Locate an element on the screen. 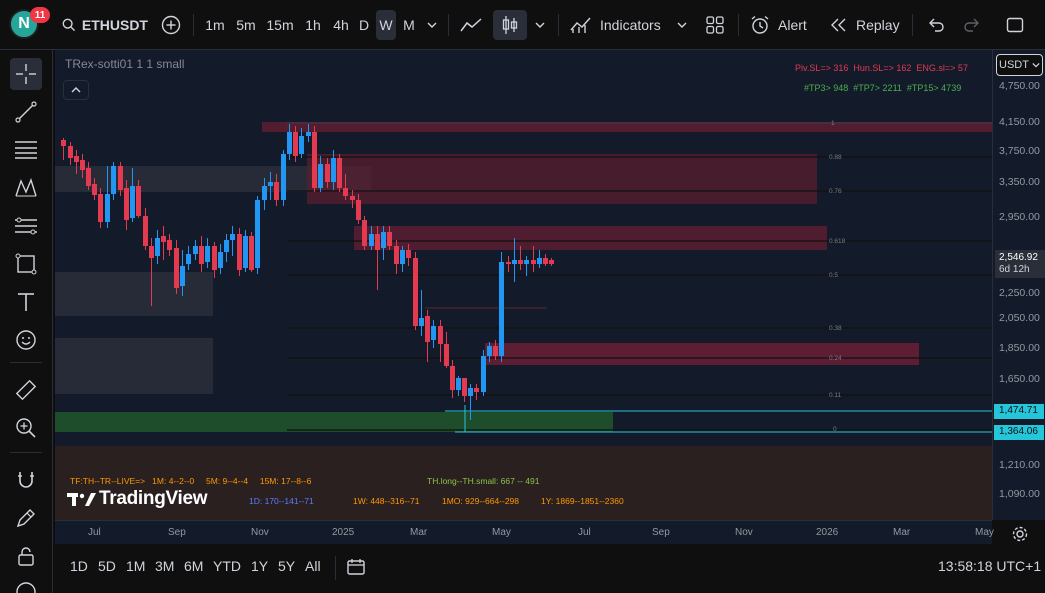 Image resolution: width=1045 pixels, height=593 pixels. timezone-clock: 13:58:18 UTC+1 is located at coordinates (989, 566).